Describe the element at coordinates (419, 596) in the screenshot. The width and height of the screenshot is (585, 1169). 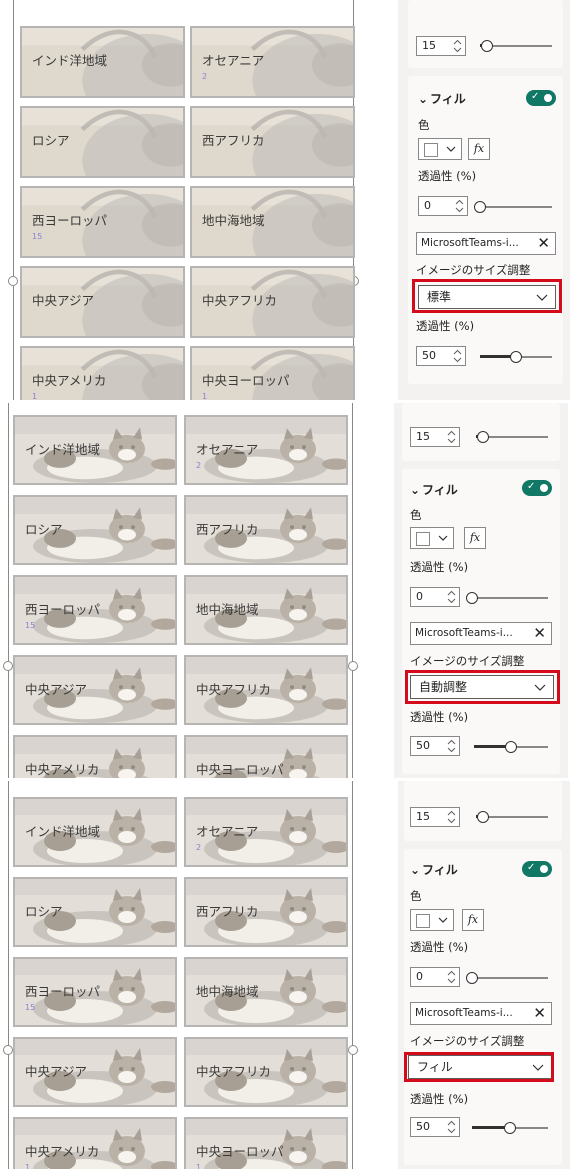
I see `fill-transparency-value: 0` at that location.